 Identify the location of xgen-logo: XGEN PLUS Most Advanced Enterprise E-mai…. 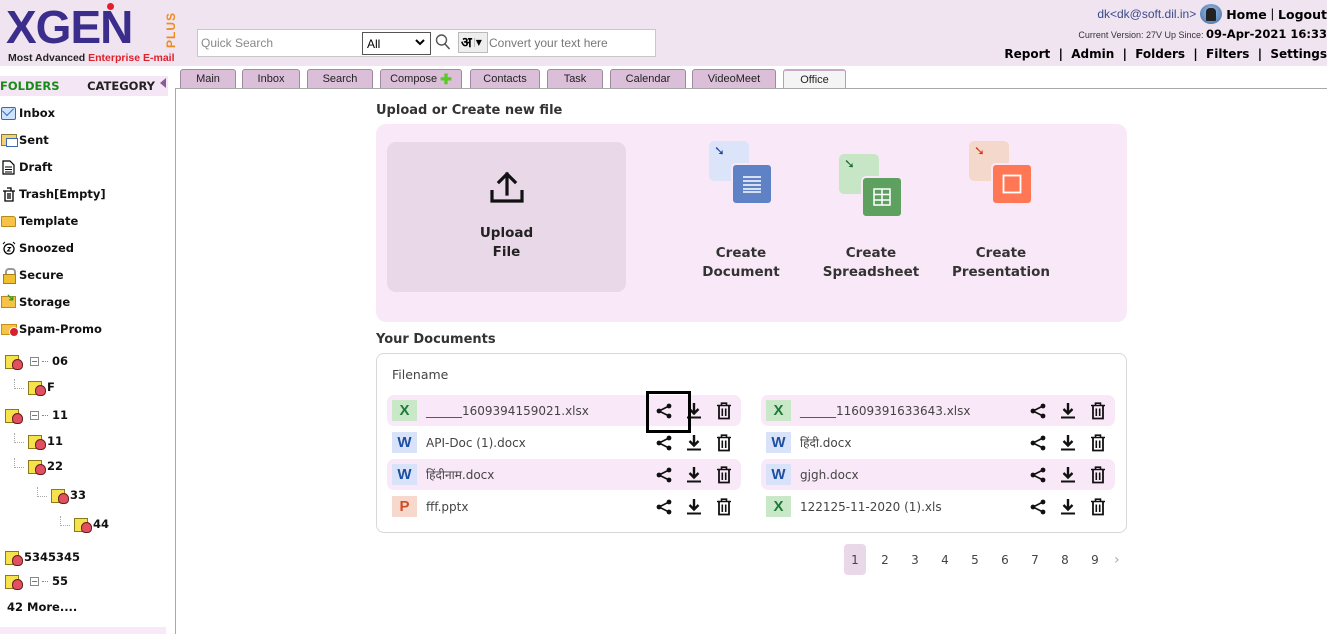
(94, 33).